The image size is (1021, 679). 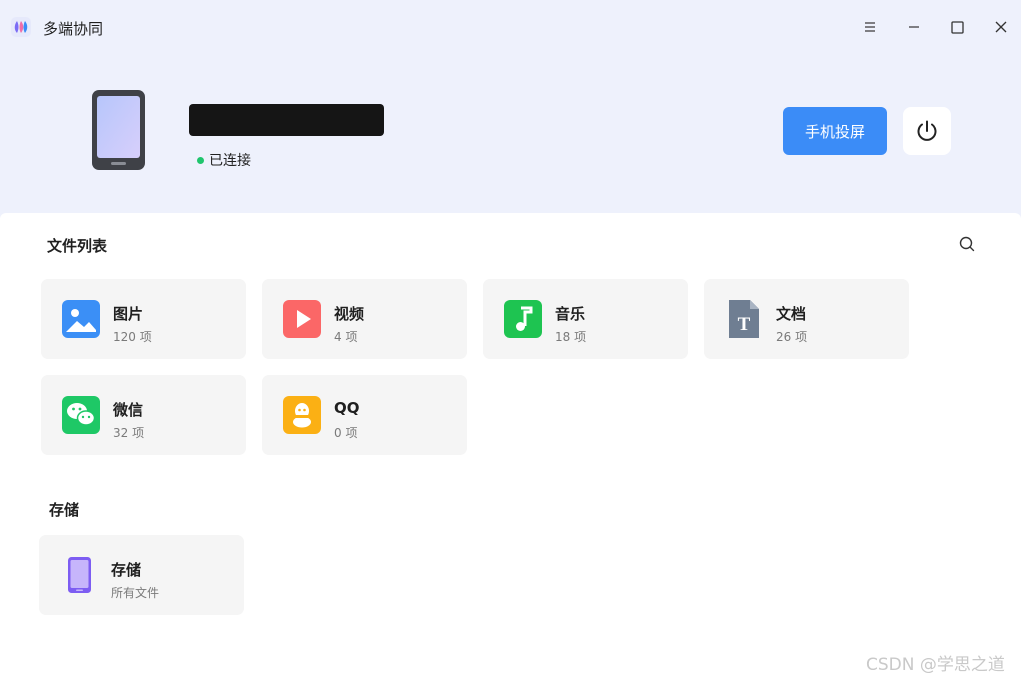 I want to click on close-icon, so click(x=1001, y=27).